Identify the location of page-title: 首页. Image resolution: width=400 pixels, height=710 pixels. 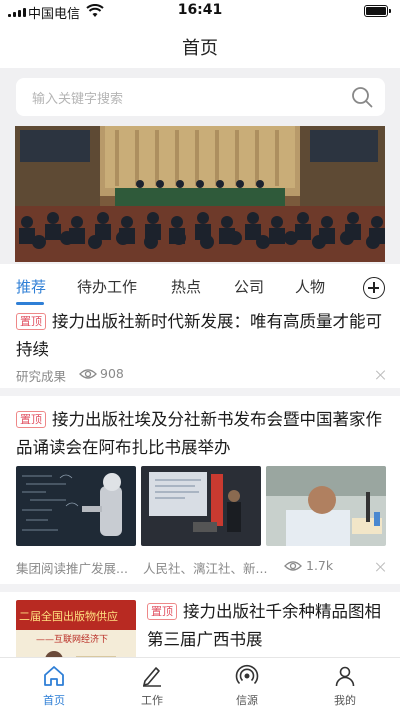
(200, 48).